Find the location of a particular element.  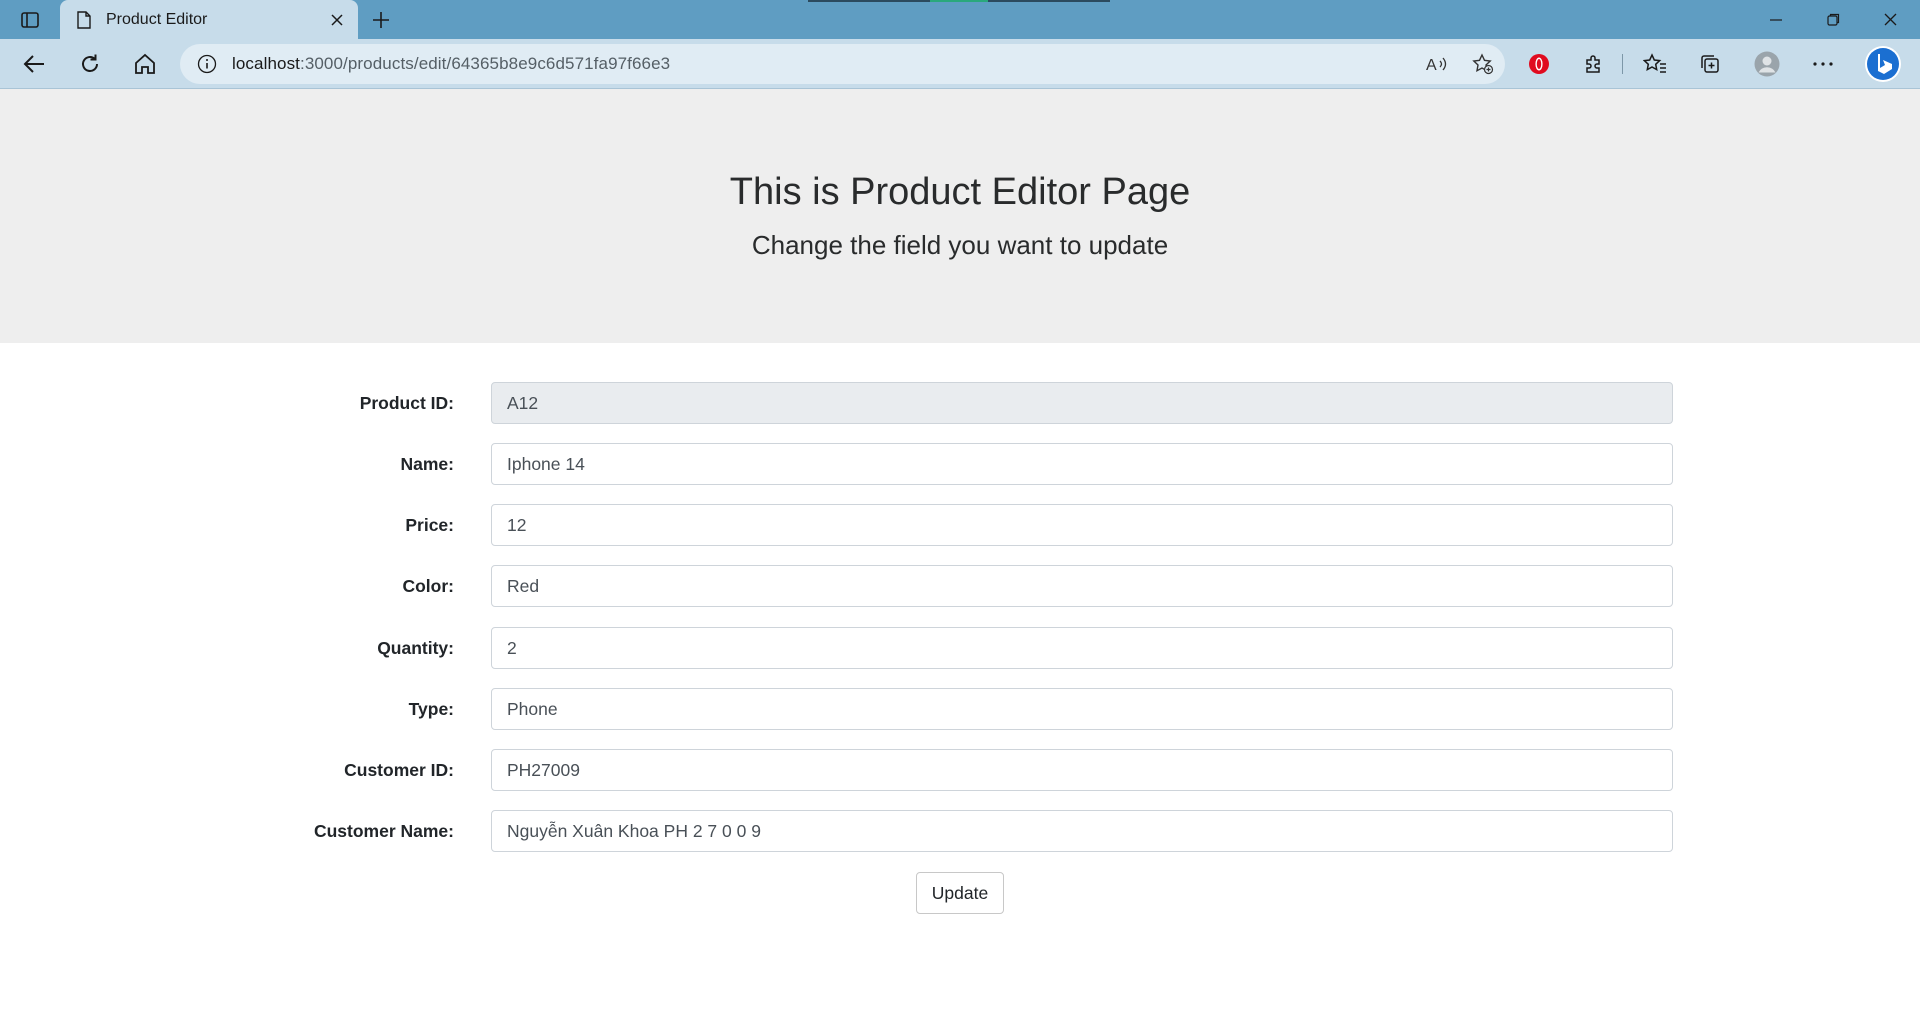

update-button: Update is located at coordinates (960, 893).